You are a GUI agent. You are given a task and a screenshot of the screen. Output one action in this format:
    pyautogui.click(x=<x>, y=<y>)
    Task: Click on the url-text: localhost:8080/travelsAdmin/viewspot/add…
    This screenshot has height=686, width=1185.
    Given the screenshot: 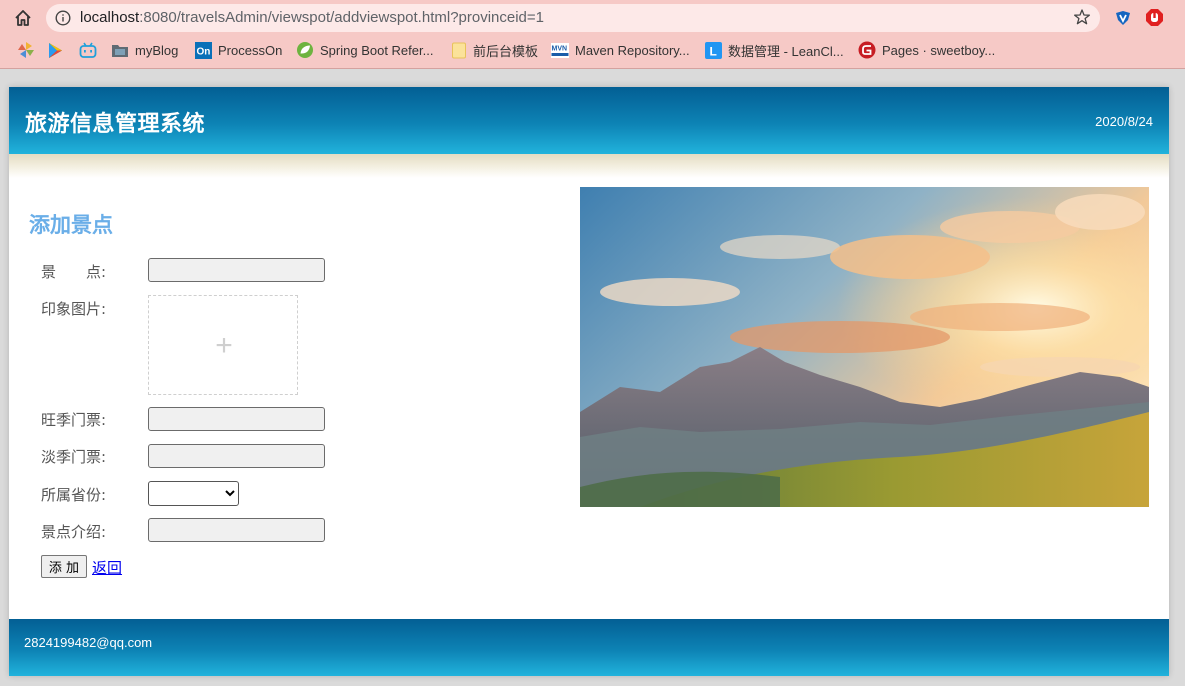 What is the action you would take?
    pyautogui.click(x=312, y=17)
    